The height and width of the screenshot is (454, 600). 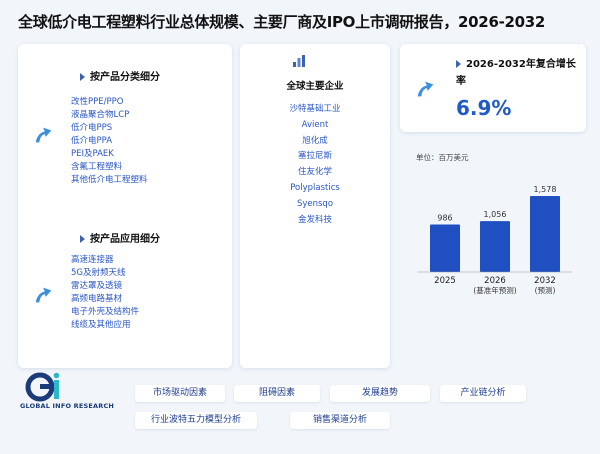 I want to click on companies-heading: 全球主要企业, so click(x=315, y=86).